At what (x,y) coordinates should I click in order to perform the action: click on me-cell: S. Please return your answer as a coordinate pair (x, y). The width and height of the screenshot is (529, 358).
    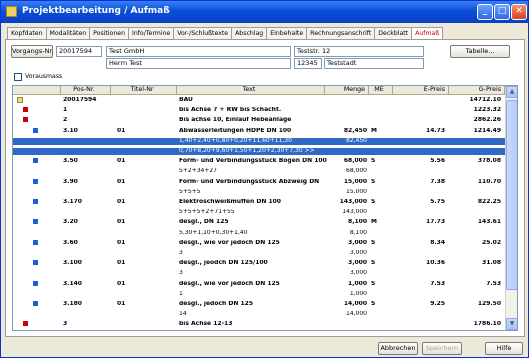
    Looking at the image, I should click on (373, 242).